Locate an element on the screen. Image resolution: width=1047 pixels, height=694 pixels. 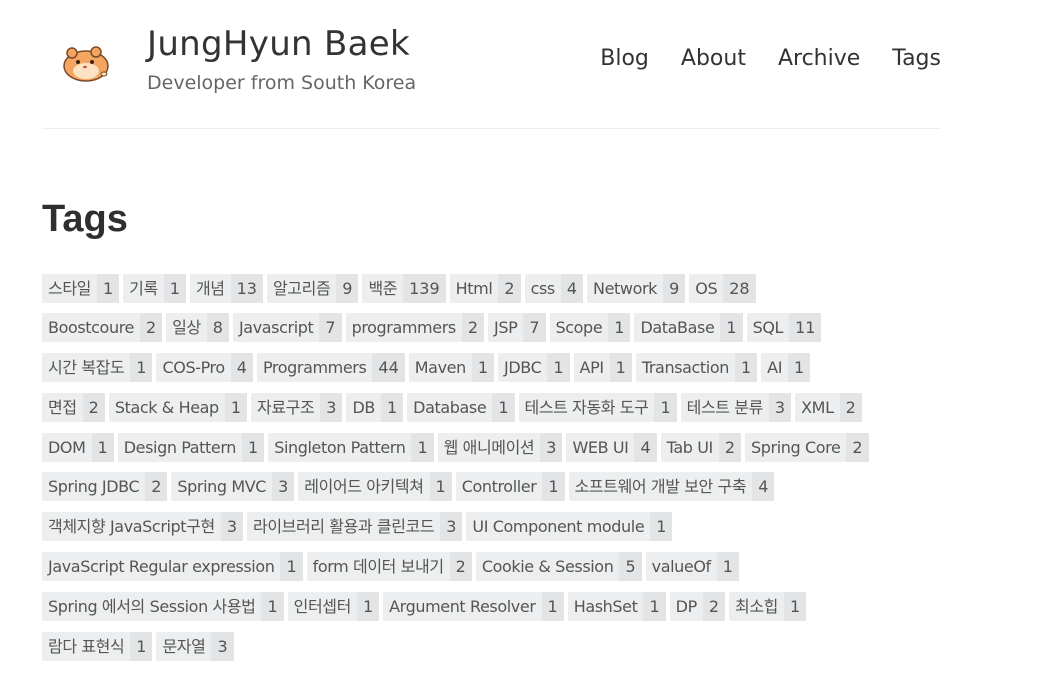
tag-link: HashSet 1 is located at coordinates (616, 606).